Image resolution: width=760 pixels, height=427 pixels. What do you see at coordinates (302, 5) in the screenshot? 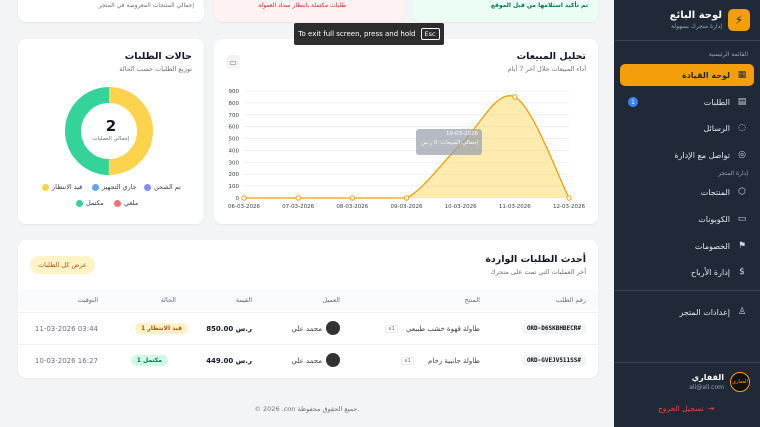
I see `stat-card-commission-caption: طلبات مكتملة بانتظار سداد العمولة` at bounding box center [302, 5].